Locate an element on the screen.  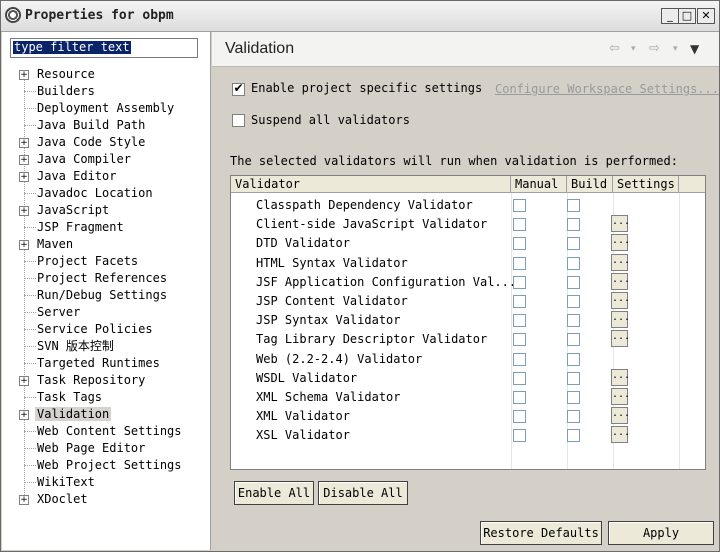
close-button: ✕ is located at coordinates (706, 16).